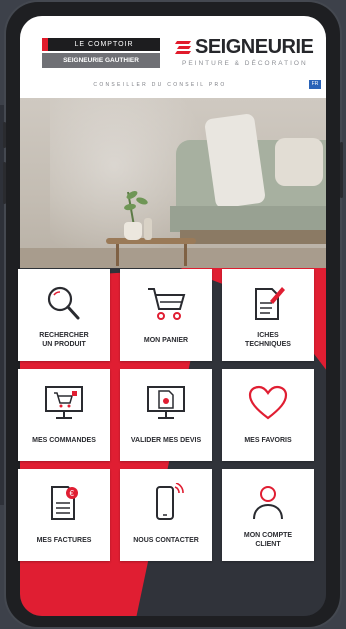 This screenshot has width=346, height=629. I want to click on invoice-icon: €, so click(64, 503).